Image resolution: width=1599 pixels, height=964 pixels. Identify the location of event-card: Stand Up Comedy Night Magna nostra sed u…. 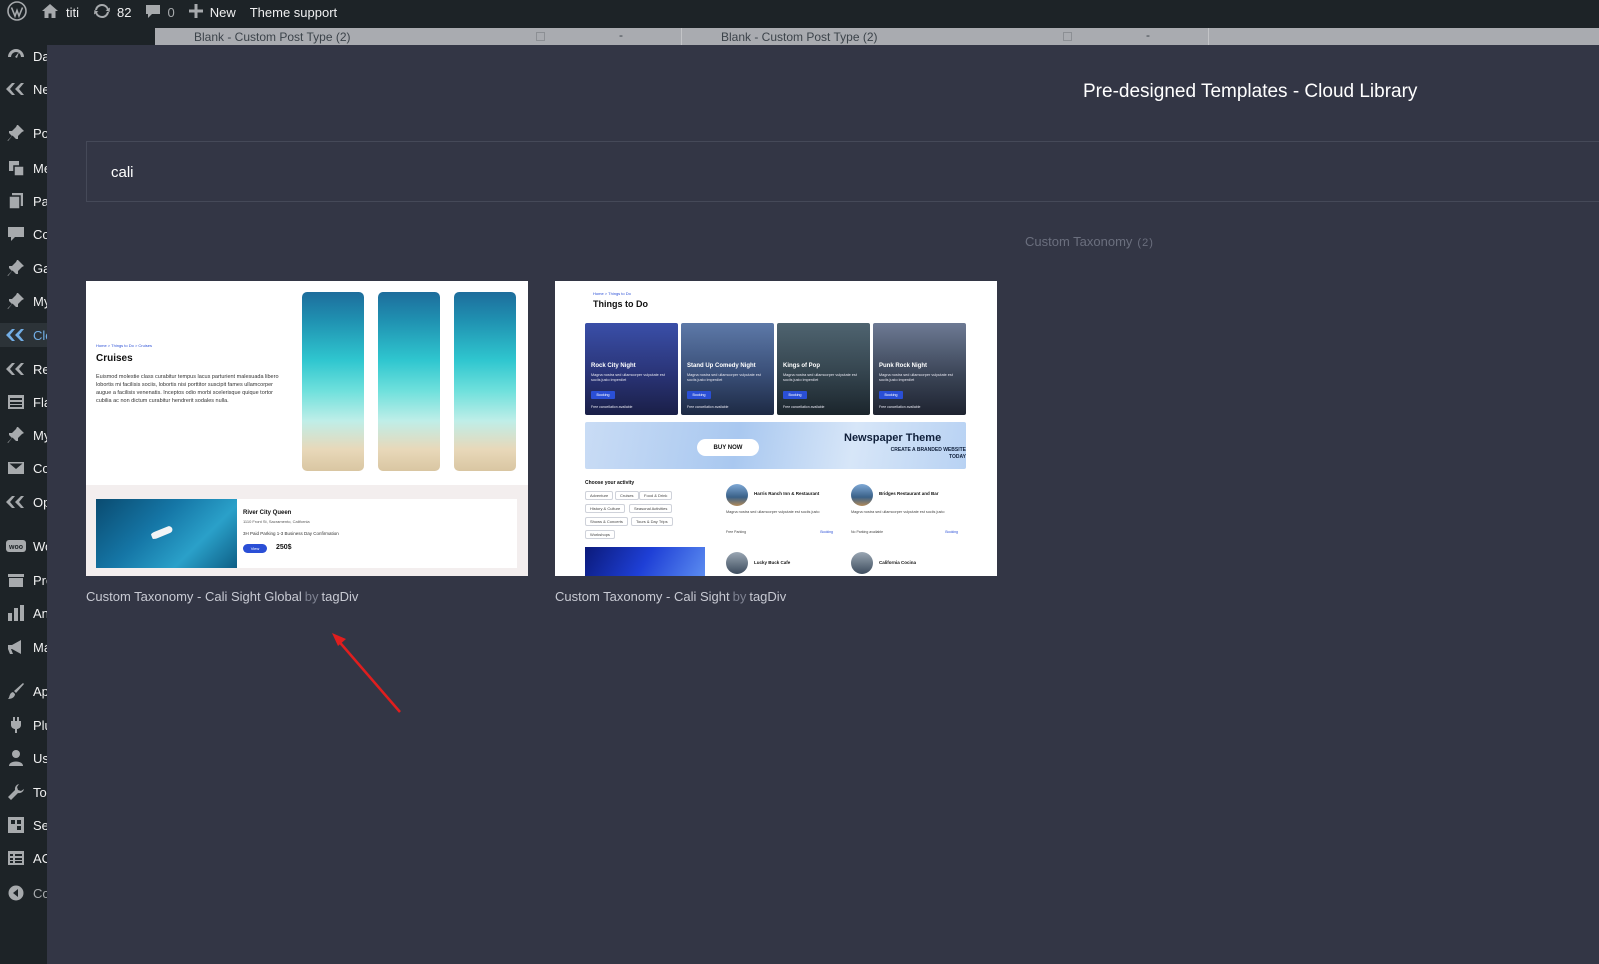
(727, 369).